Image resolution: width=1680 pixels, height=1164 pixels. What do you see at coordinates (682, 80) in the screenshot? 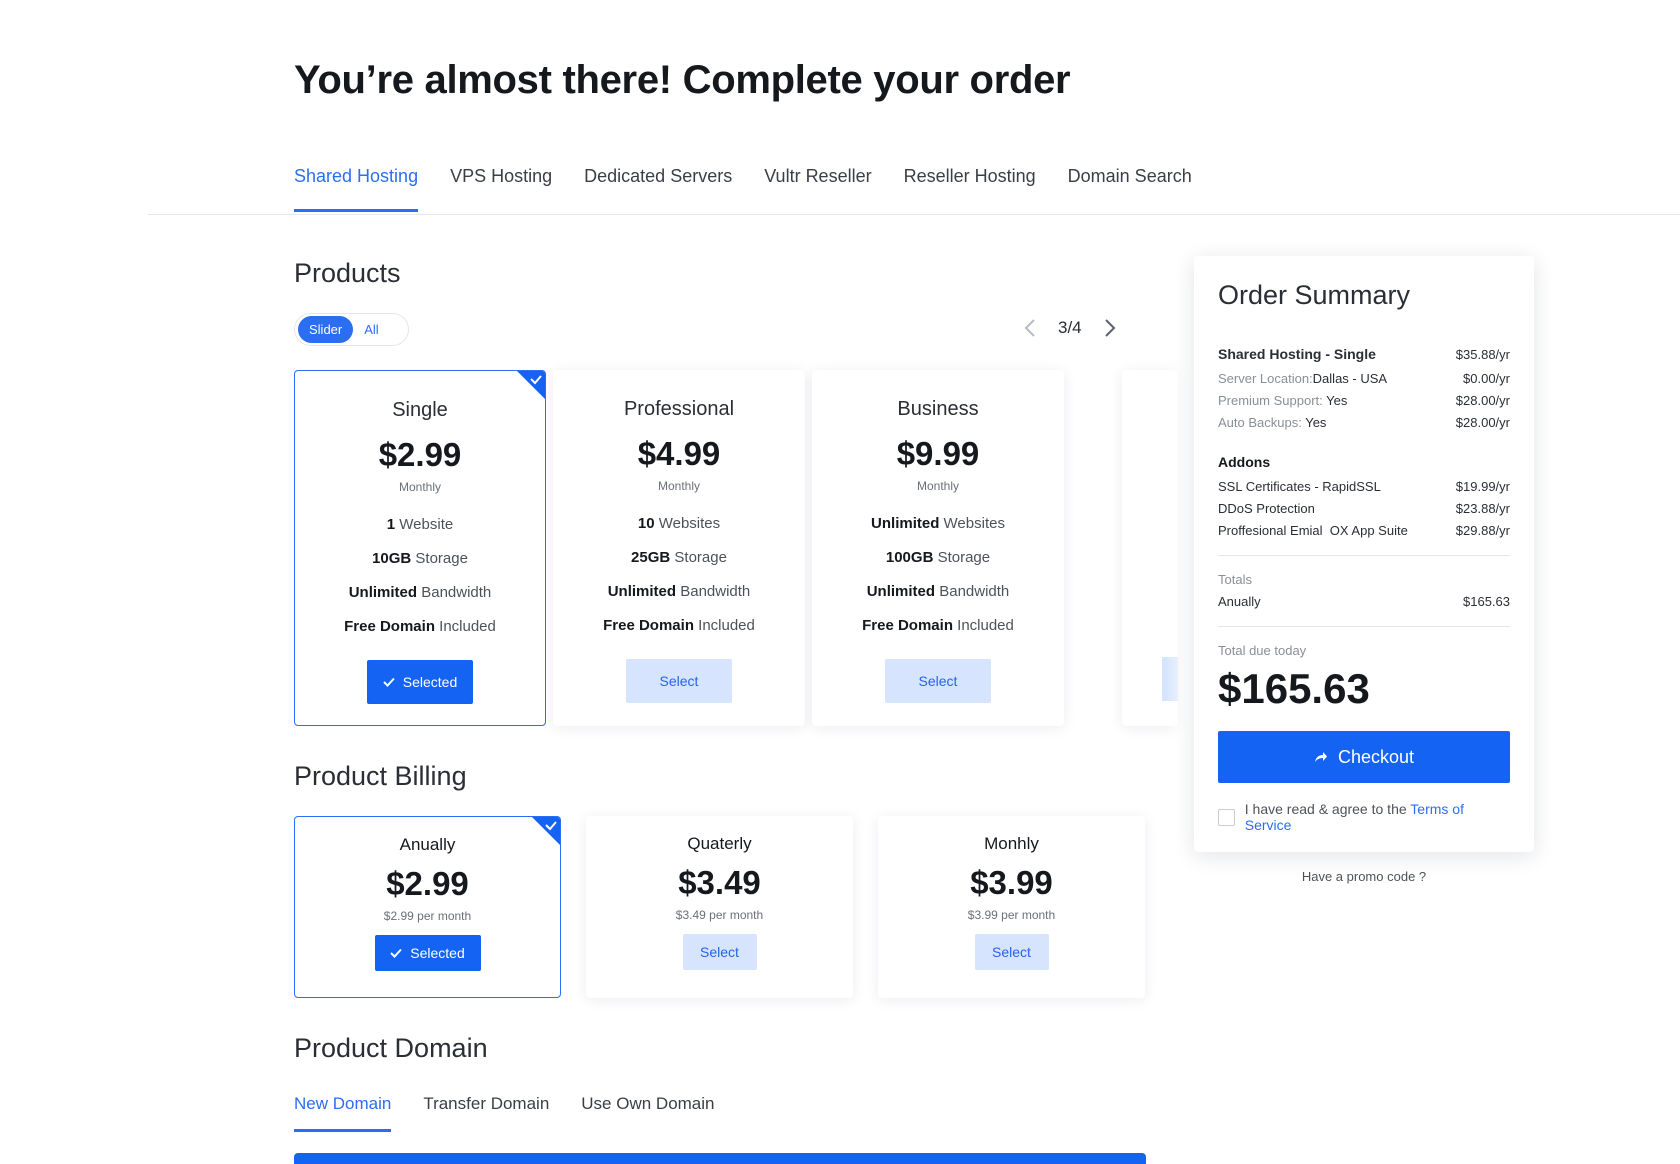
I see `page-title: You’re almost there! Complete your order` at bounding box center [682, 80].